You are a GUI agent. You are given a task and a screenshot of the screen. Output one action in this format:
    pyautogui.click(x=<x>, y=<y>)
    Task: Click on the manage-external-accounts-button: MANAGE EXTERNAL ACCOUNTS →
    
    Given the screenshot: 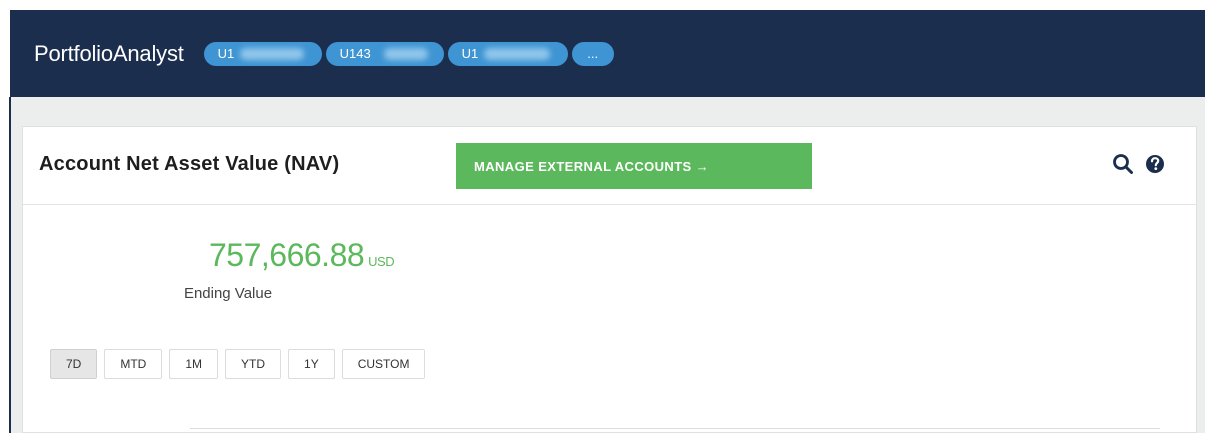 What is the action you would take?
    pyautogui.click(x=634, y=166)
    